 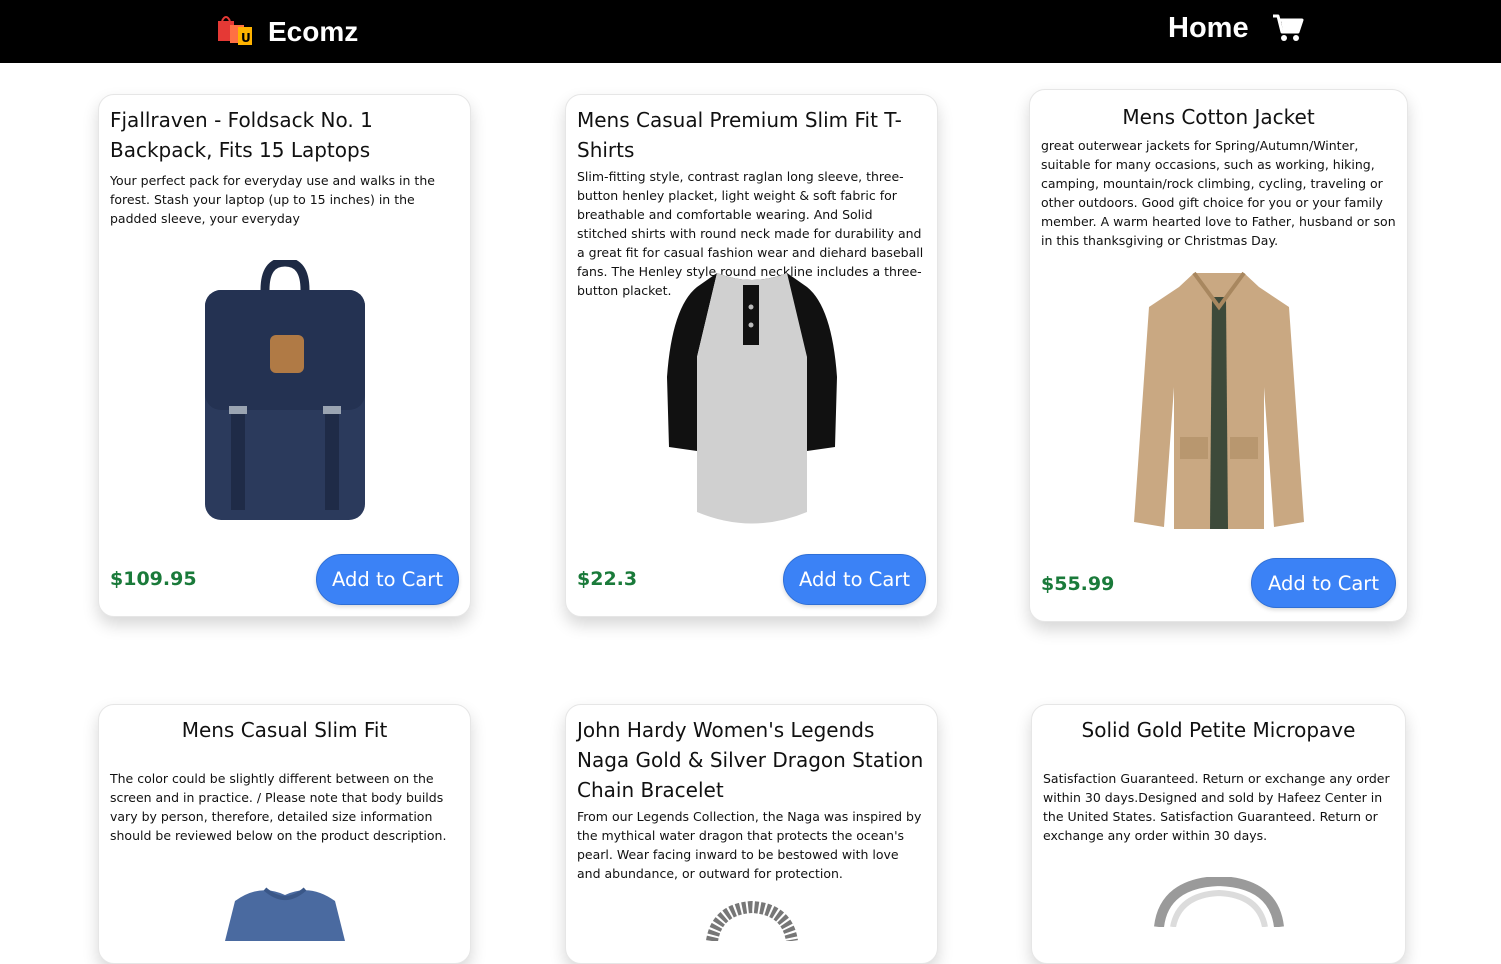 I want to click on product-title: Mens Cotton Jacket, so click(x=1218, y=117).